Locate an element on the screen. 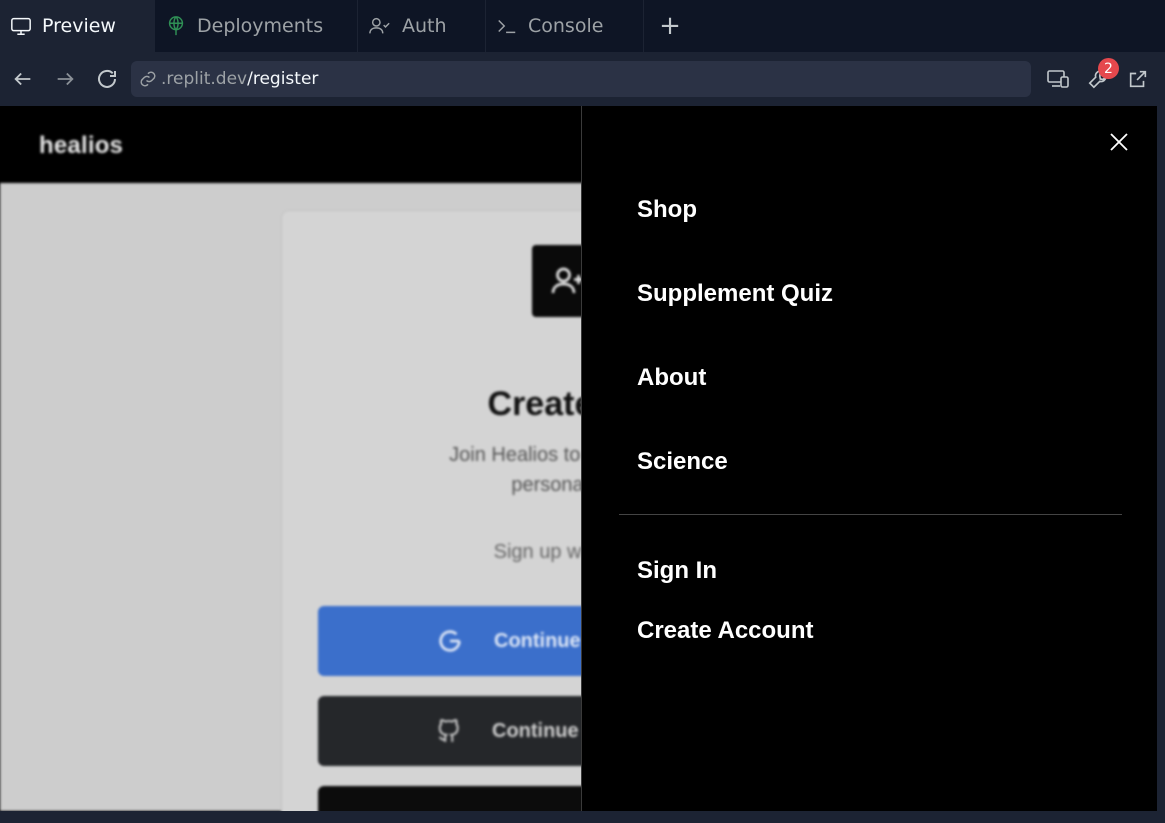 This screenshot has height=823, width=1165. menu-item-about: About is located at coordinates (671, 378).